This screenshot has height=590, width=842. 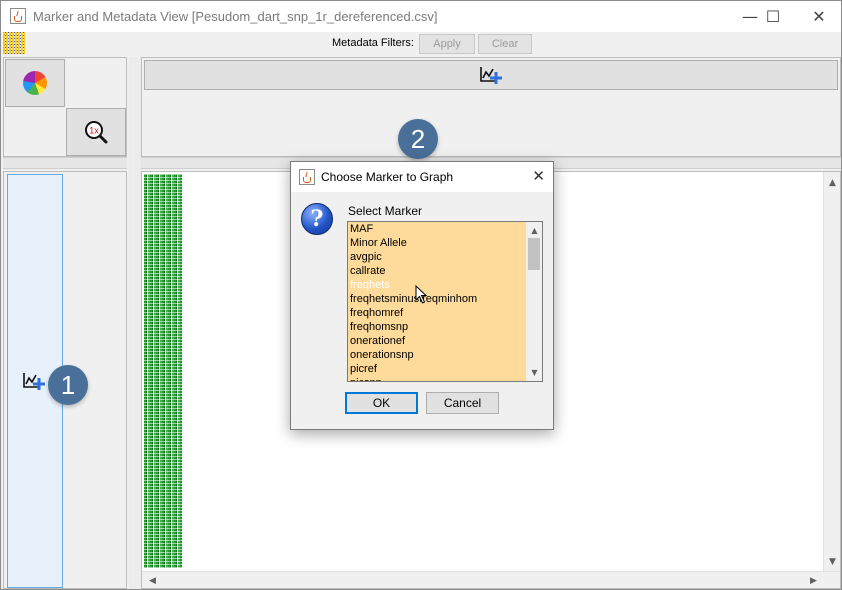 What do you see at coordinates (534, 254) in the screenshot?
I see `list-scroll-thumb` at bounding box center [534, 254].